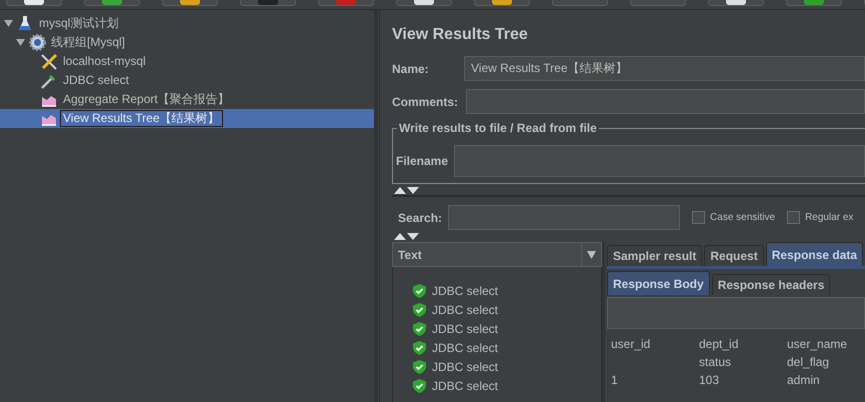 This screenshot has height=402, width=865. Describe the element at coordinates (815, 254) in the screenshot. I see `tab: Response data` at that location.